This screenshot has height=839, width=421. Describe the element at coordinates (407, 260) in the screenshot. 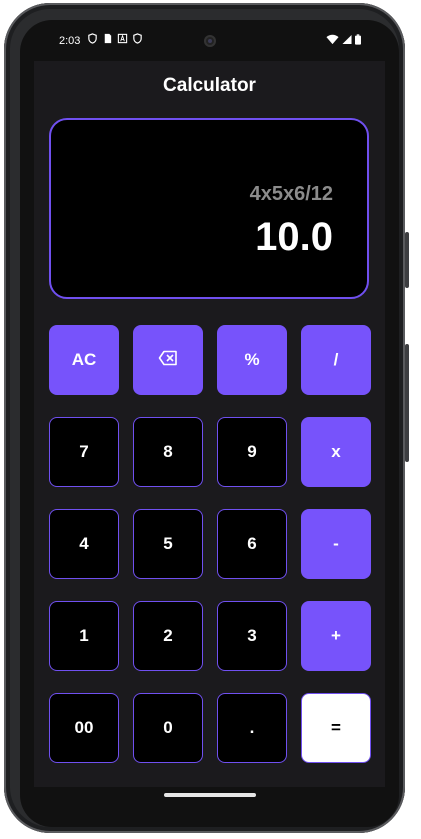

I see `power-button` at that location.